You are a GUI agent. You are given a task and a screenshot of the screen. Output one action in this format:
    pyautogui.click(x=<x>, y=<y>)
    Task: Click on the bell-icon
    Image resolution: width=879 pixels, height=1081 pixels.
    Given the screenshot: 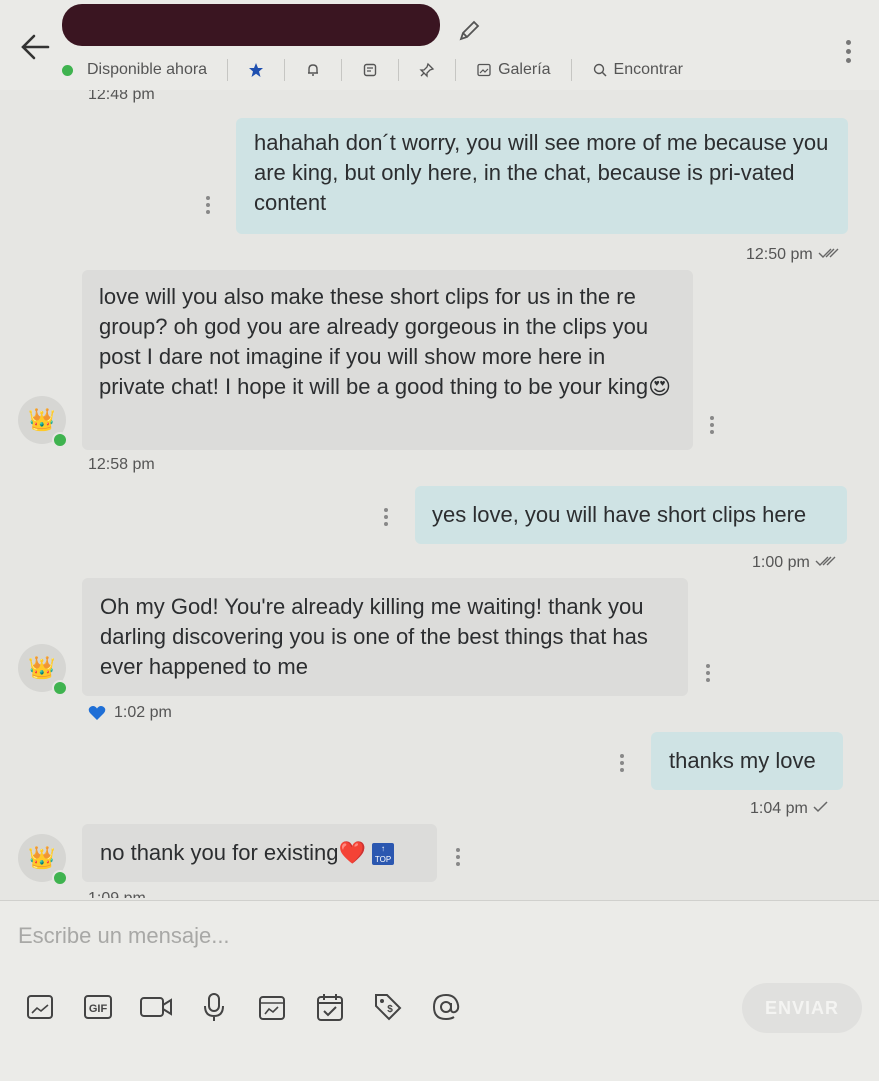 What is the action you would take?
    pyautogui.click(x=313, y=70)
    